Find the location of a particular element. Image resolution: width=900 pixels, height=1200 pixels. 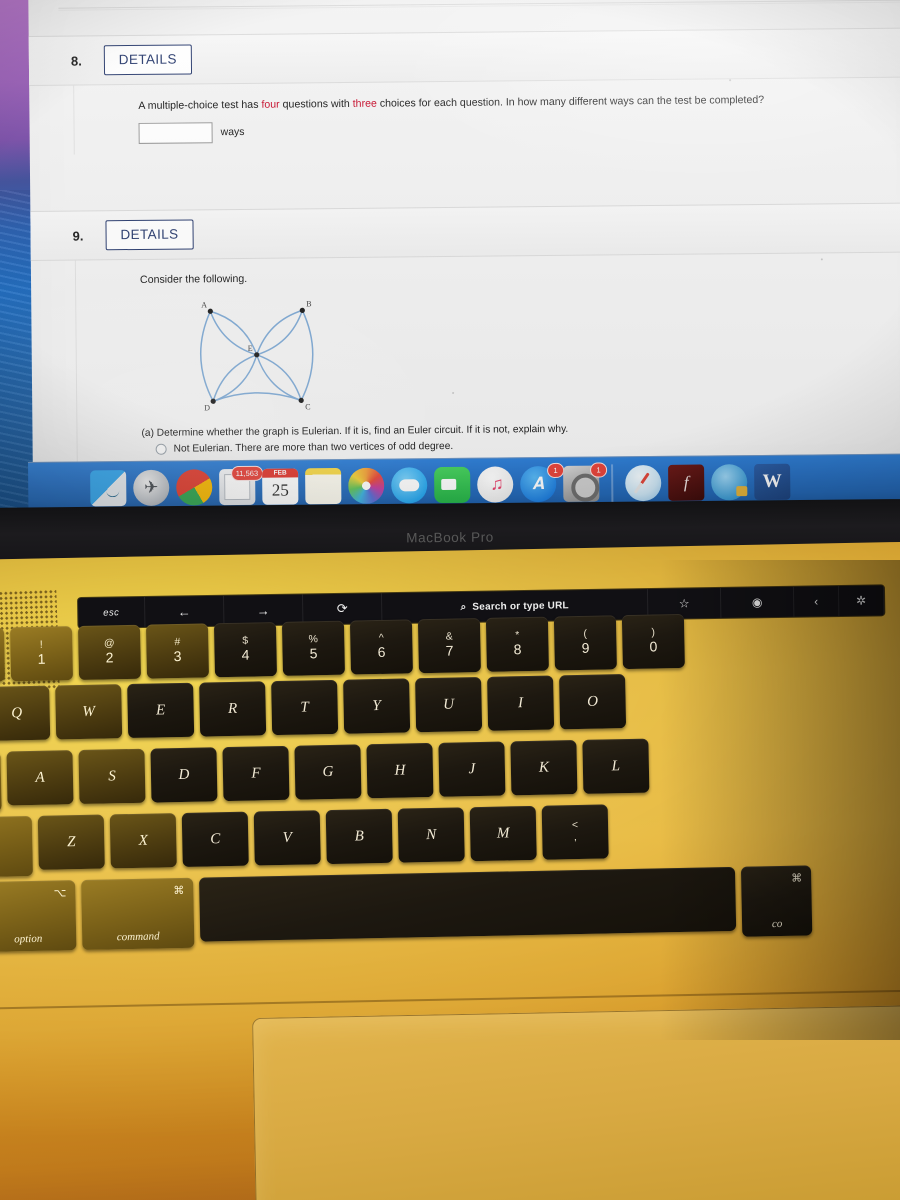

key-key-y: Y is located at coordinates (377, 706).